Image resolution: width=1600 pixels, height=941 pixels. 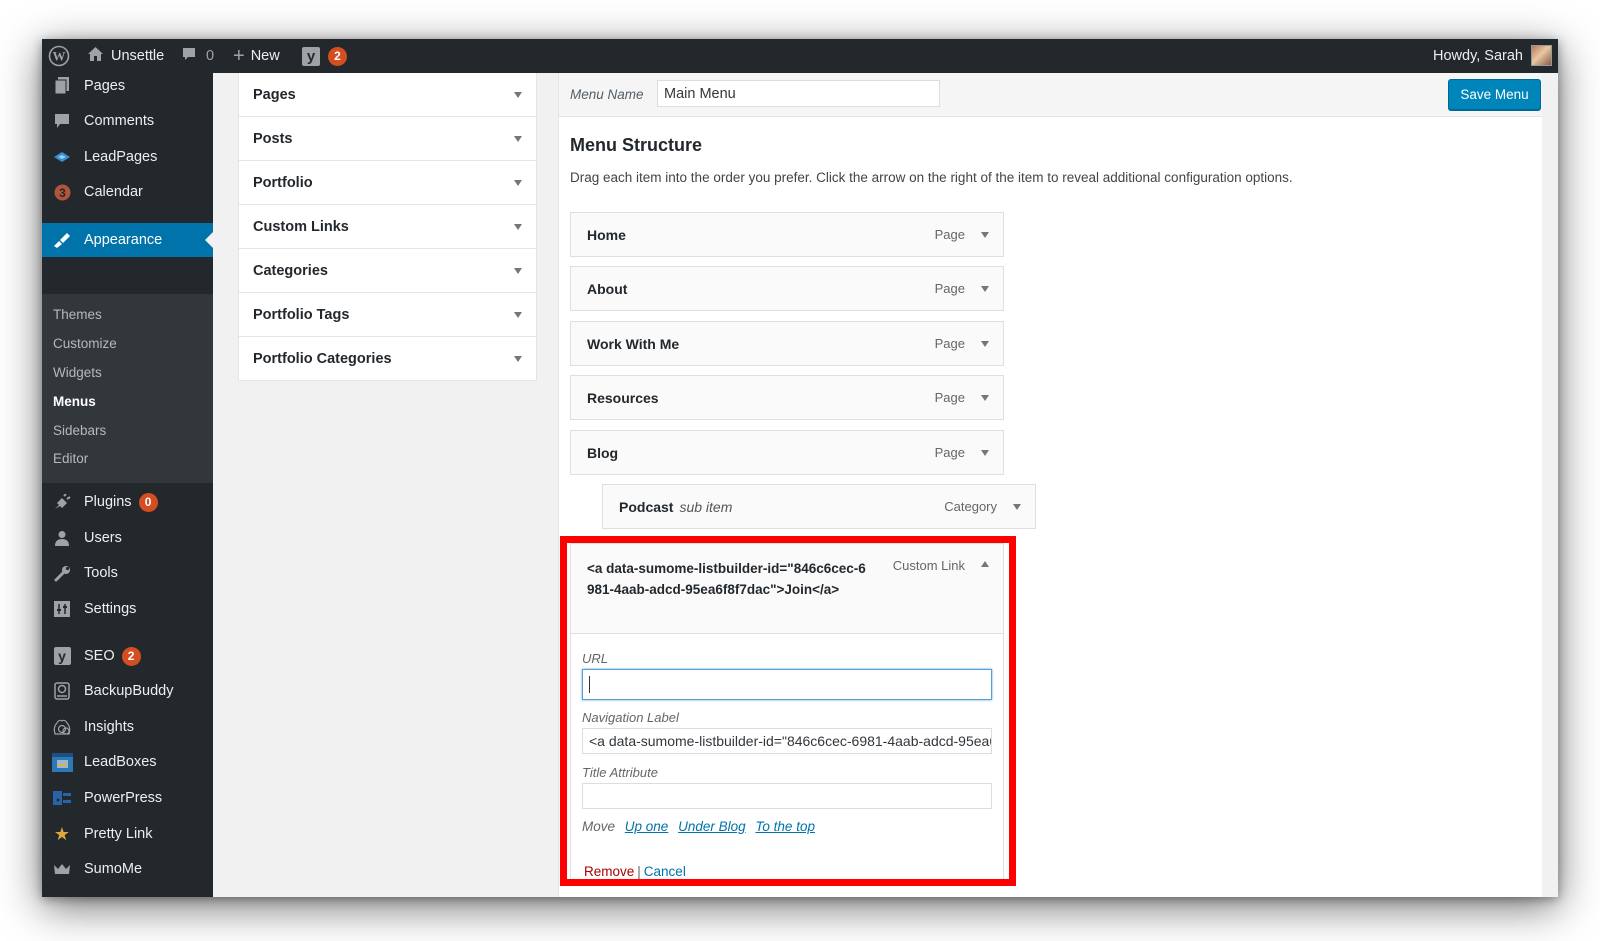 I want to click on sidebar-item-sumome: SumoMe, so click(x=127, y=869).